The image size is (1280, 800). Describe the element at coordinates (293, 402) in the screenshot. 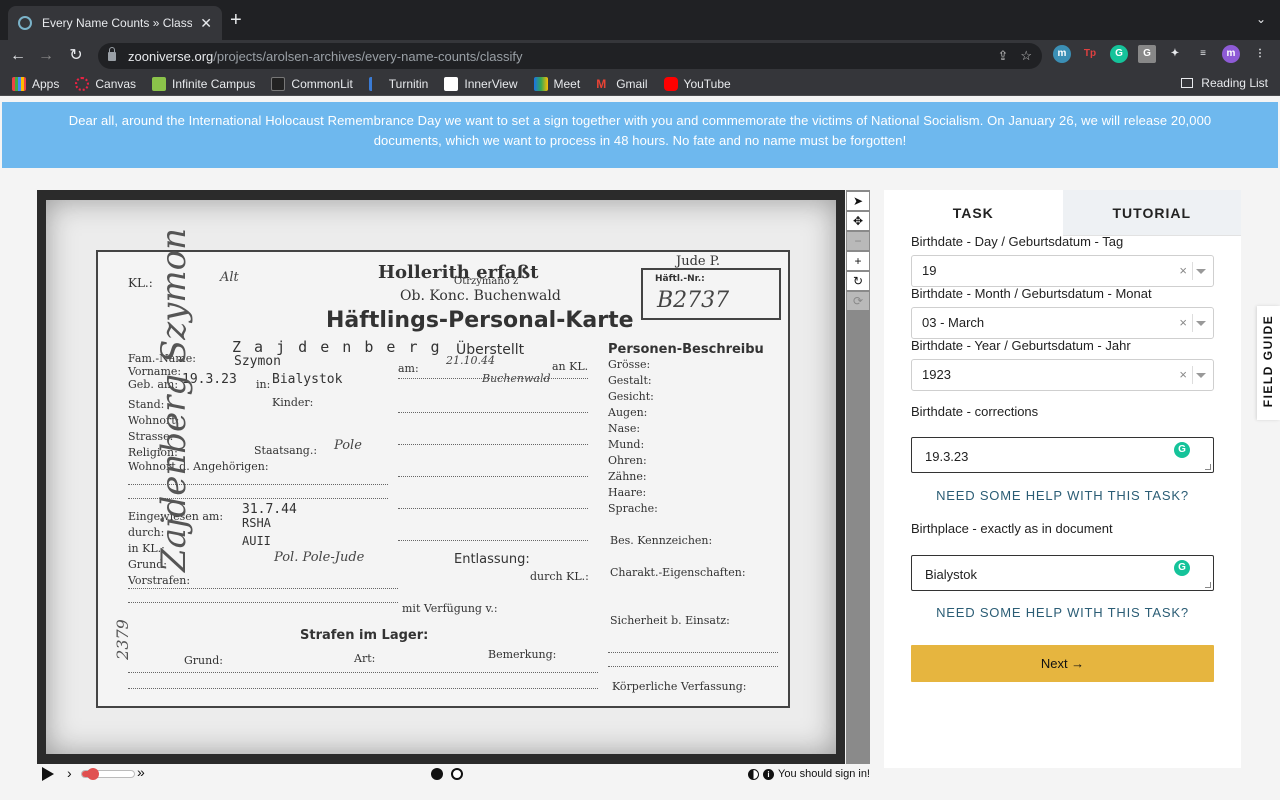

I see `doc-kinder: Kinder:` at that location.